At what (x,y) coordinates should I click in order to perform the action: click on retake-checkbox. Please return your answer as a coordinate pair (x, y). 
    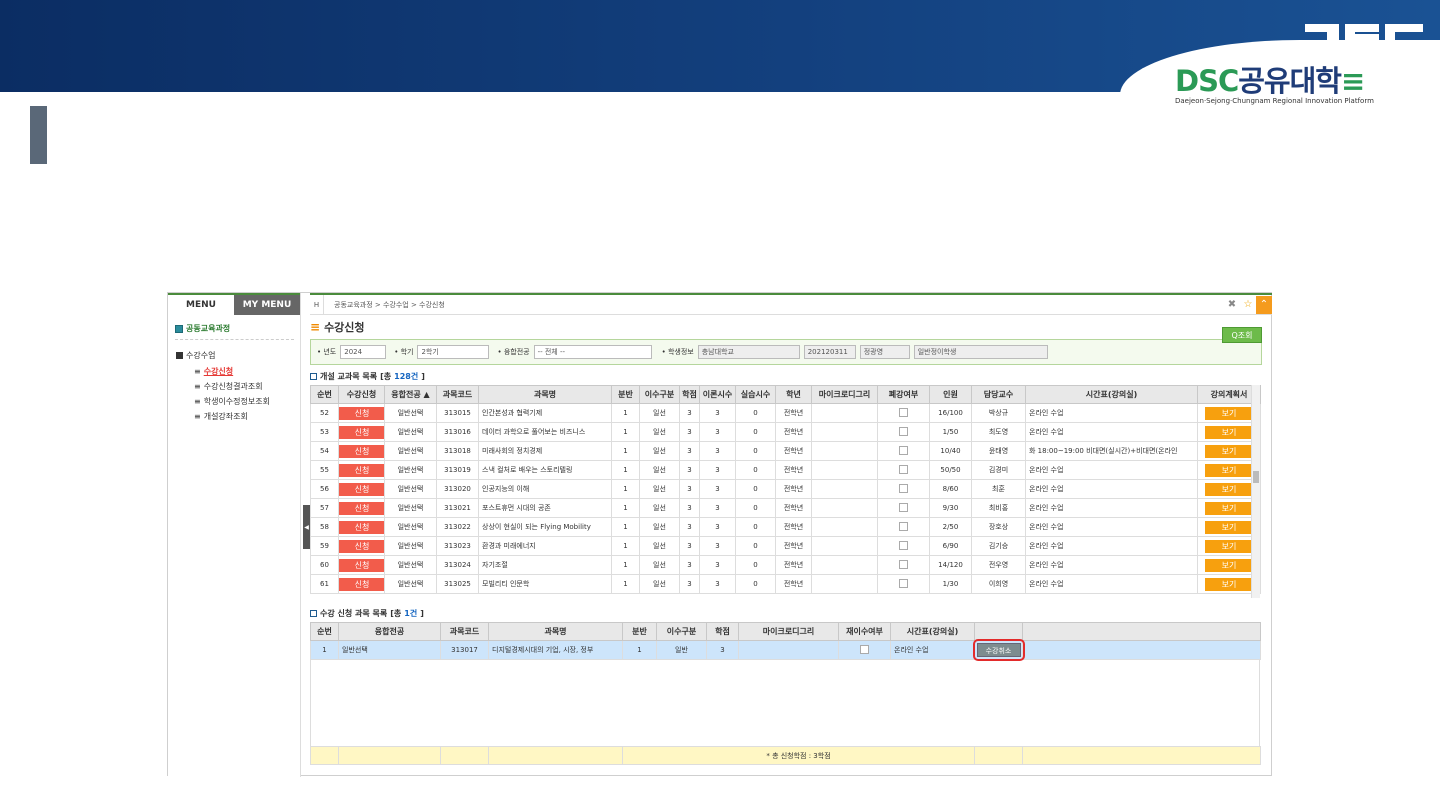
    Looking at the image, I should click on (864, 649).